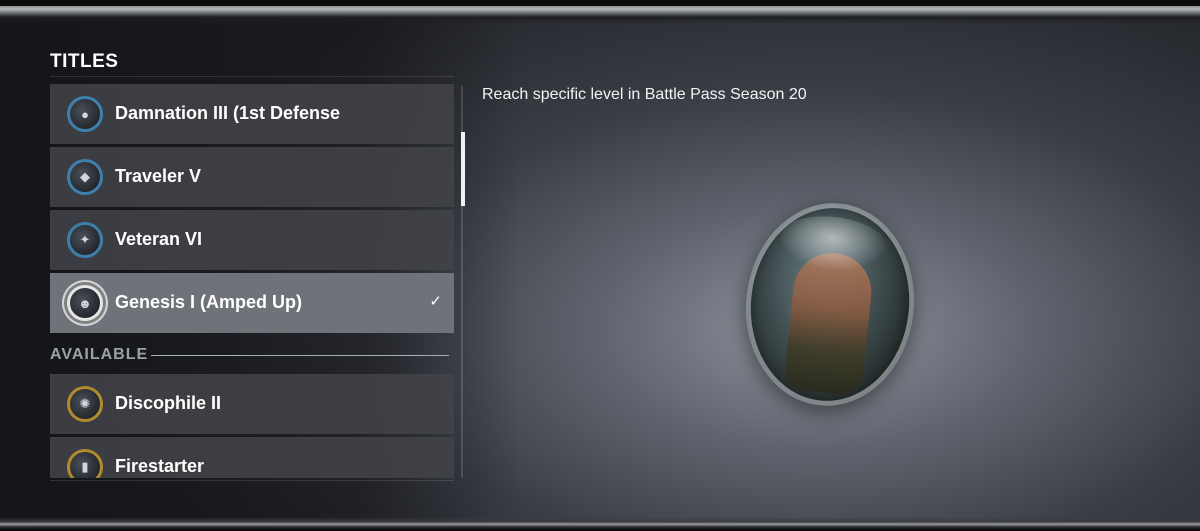 The height and width of the screenshot is (531, 1200). What do you see at coordinates (832, 244) in the screenshot?
I see `medal-shine` at bounding box center [832, 244].